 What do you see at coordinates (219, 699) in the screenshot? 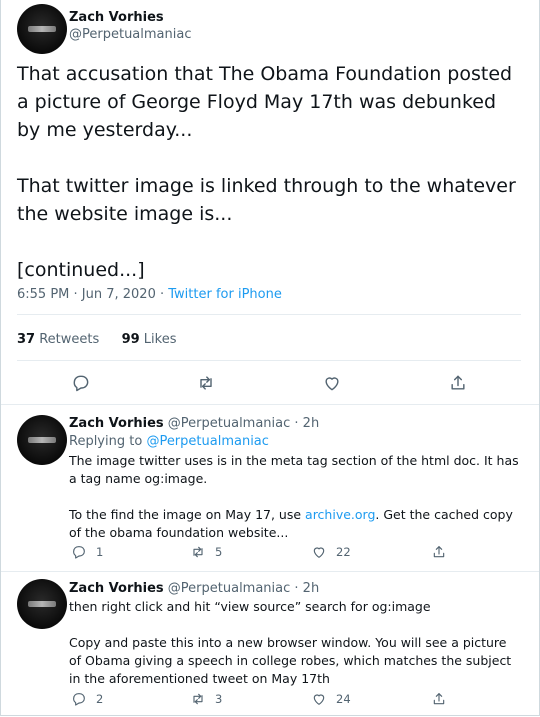
I see `retweet-count: 3` at bounding box center [219, 699].